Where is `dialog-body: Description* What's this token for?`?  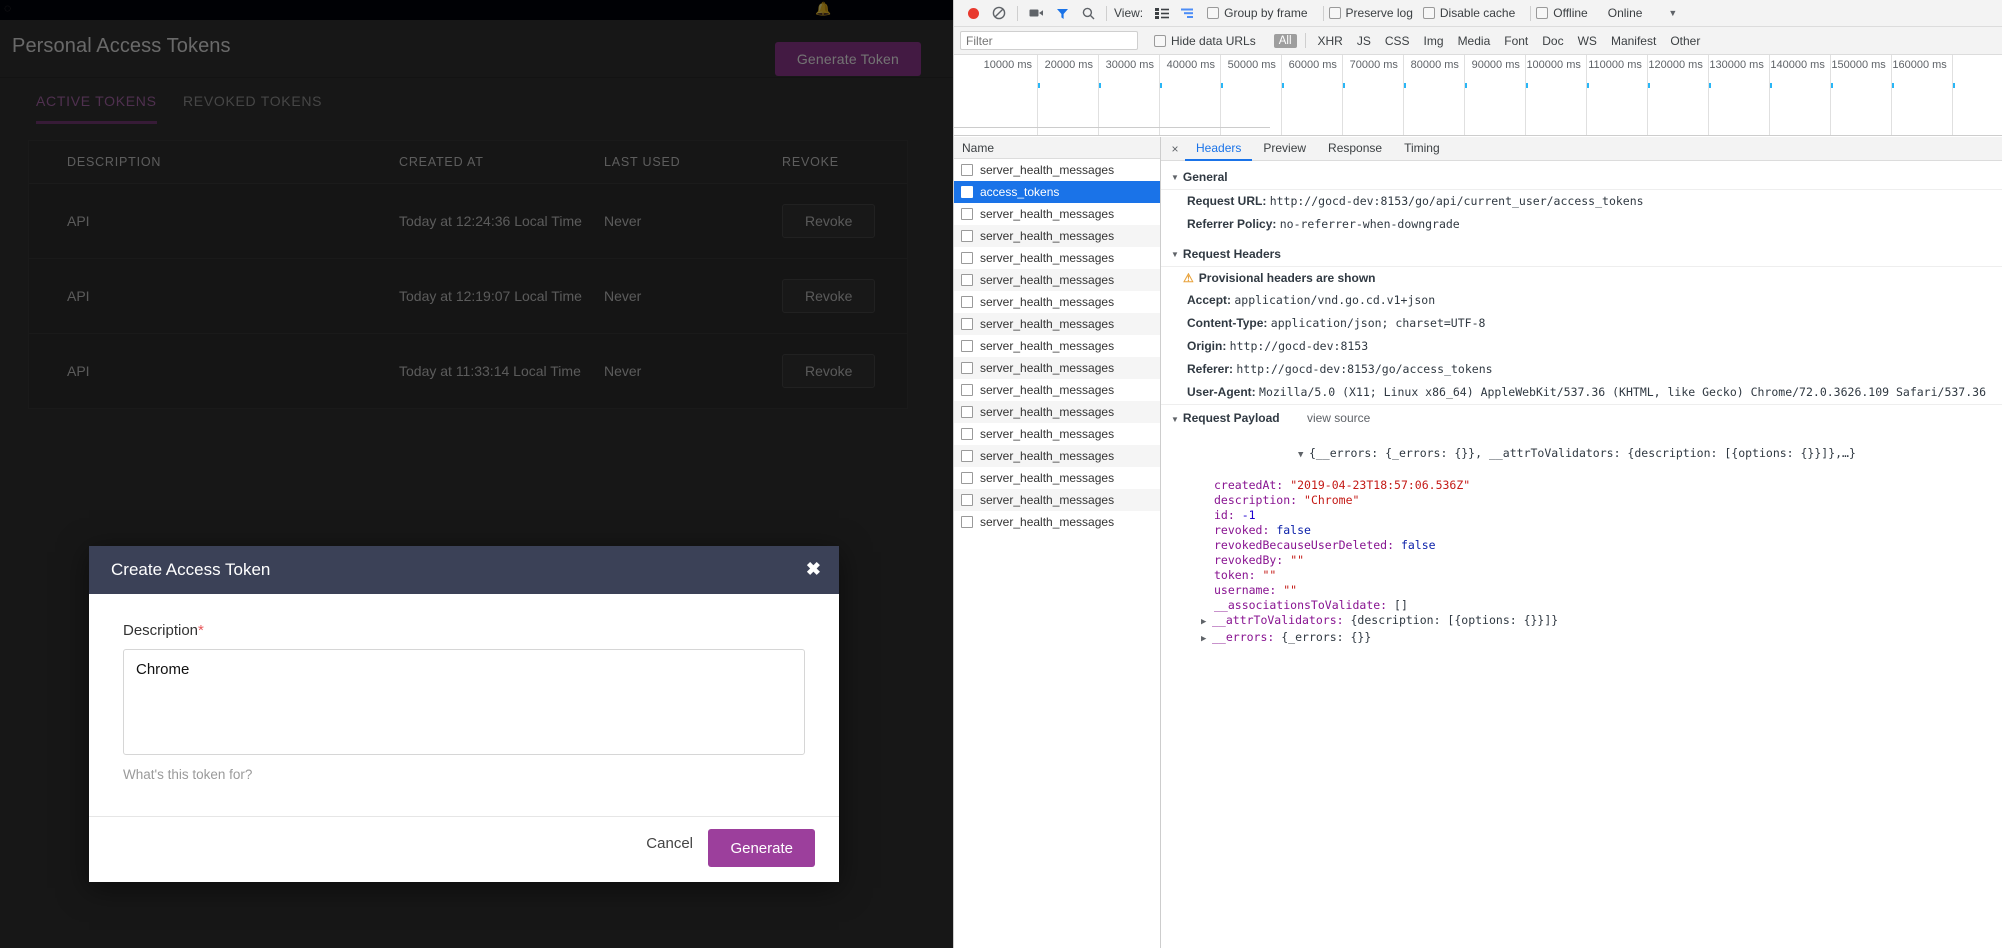
dialog-body: Description* What's this token for? is located at coordinates (464, 705).